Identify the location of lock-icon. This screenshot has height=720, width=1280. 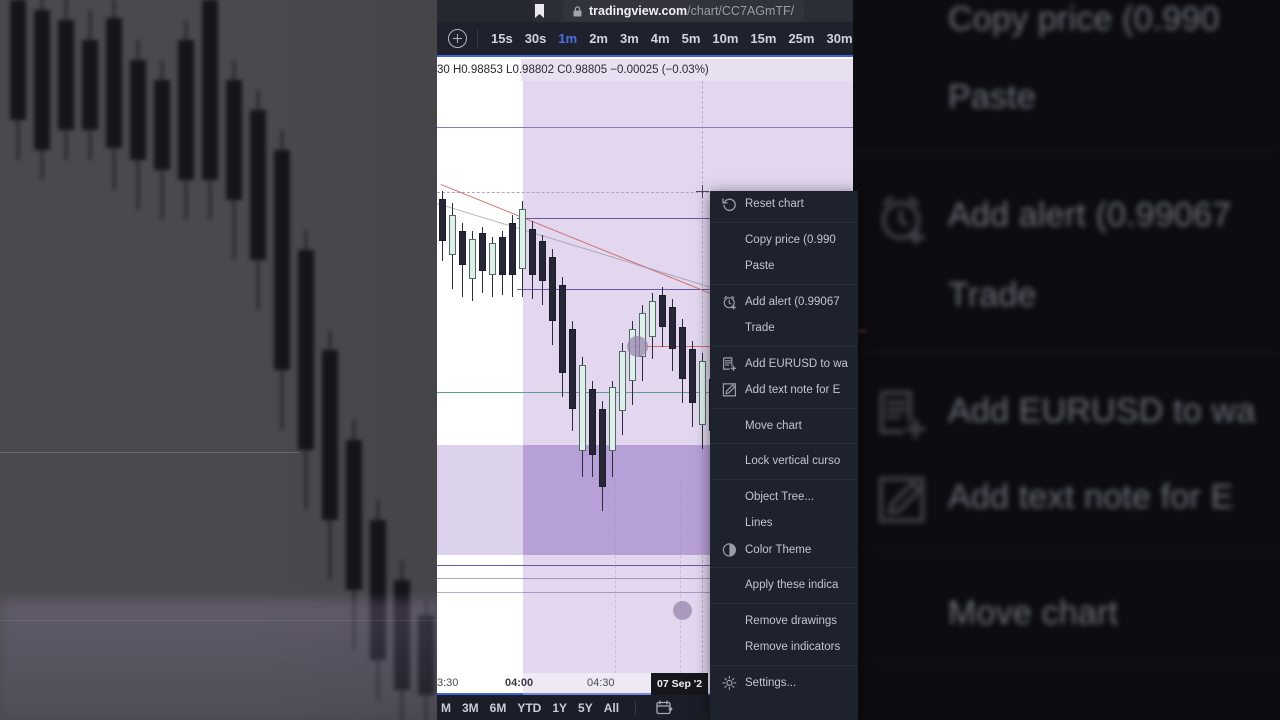
(577, 10).